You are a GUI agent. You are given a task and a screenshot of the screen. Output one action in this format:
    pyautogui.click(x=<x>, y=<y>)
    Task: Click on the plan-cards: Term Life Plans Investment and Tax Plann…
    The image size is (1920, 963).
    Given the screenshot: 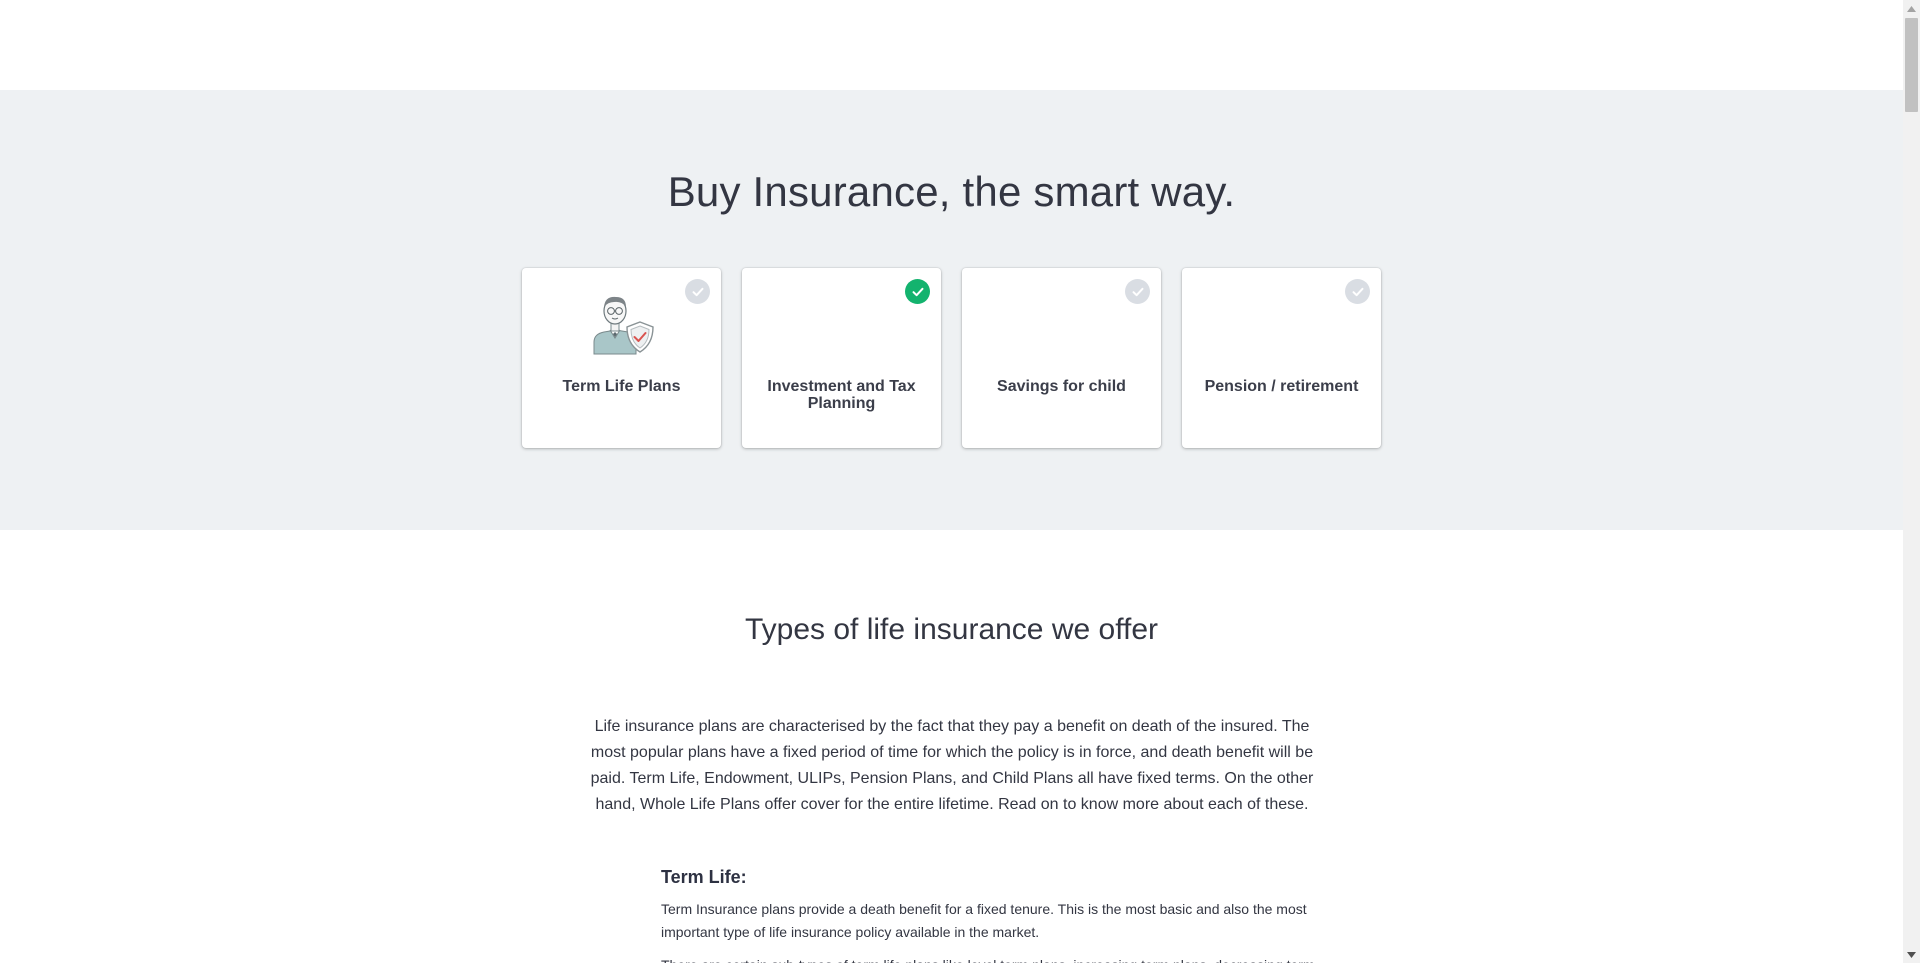 What is the action you would take?
    pyautogui.click(x=951, y=358)
    